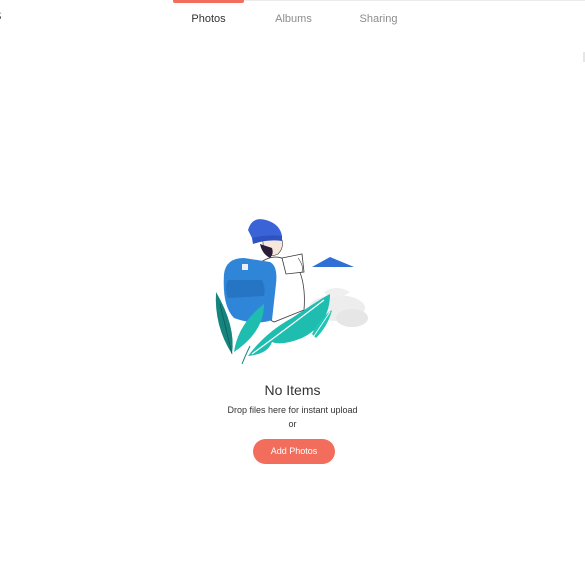 The image size is (585, 585). Describe the element at coordinates (208, 20) in the screenshot. I see `tab-photos: Photos` at that location.